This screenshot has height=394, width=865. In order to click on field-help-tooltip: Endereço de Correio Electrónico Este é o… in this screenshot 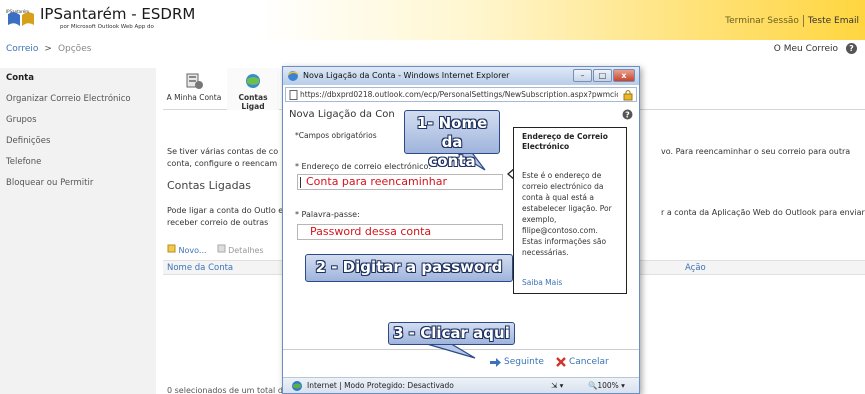, I will do `click(570, 210)`.